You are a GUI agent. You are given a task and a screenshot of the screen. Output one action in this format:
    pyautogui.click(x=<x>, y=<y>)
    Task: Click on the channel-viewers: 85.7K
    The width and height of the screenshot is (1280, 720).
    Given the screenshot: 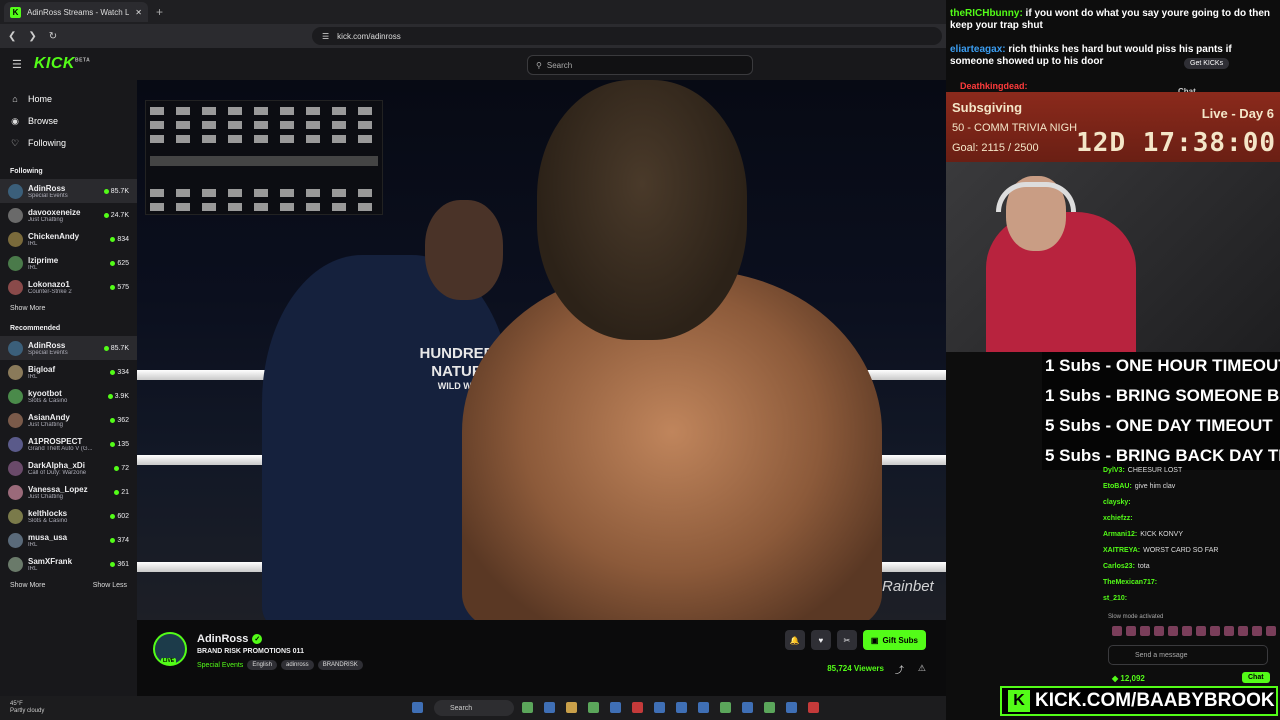 What is the action you would take?
    pyautogui.click(x=116, y=191)
    